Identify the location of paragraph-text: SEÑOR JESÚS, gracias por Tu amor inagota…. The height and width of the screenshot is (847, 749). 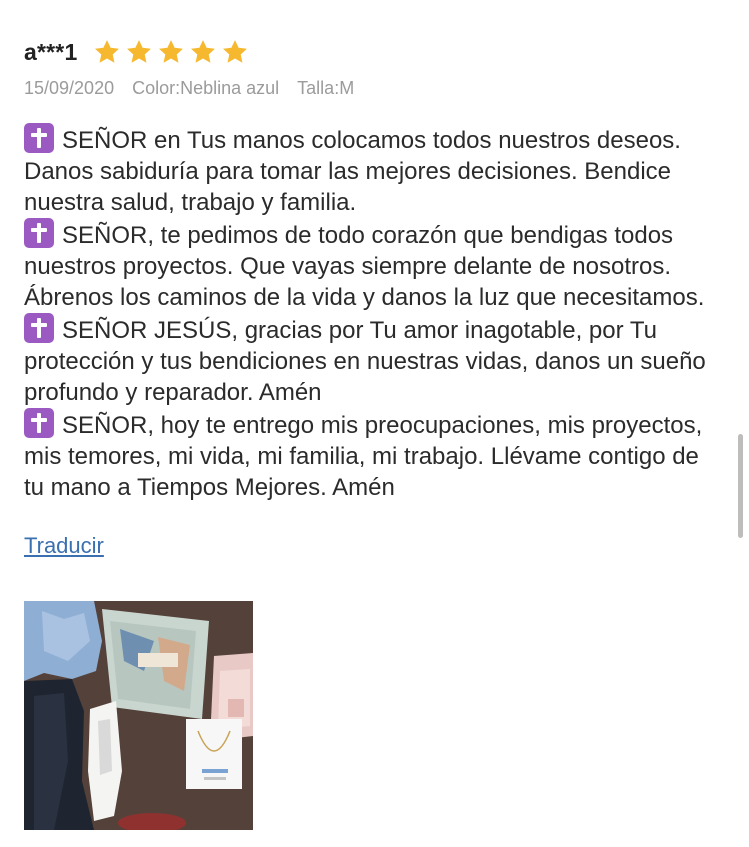
(365, 361).